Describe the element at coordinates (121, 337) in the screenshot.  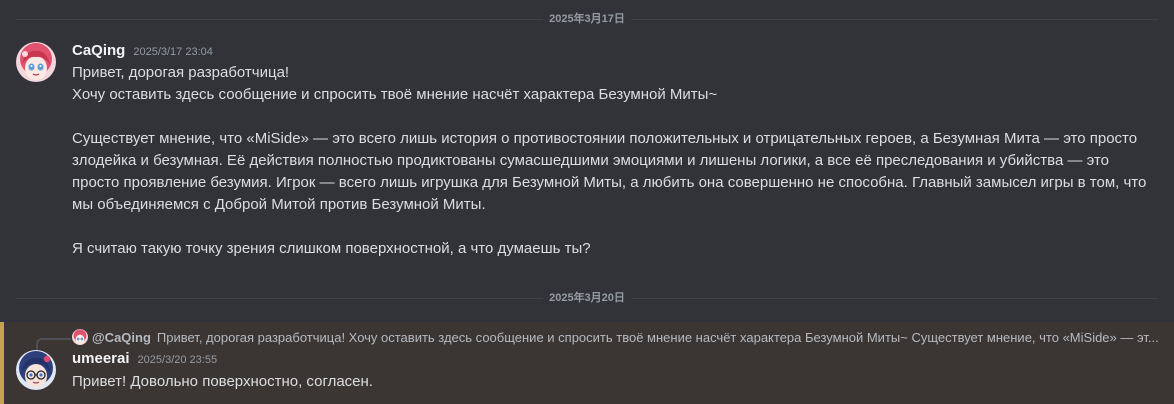
I see `reply-username: @CaQing` at that location.